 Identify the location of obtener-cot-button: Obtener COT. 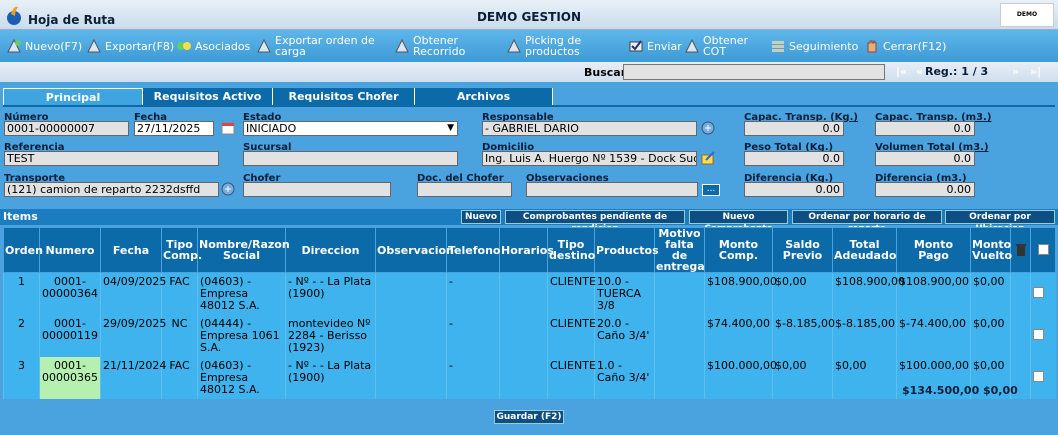
(721, 46).